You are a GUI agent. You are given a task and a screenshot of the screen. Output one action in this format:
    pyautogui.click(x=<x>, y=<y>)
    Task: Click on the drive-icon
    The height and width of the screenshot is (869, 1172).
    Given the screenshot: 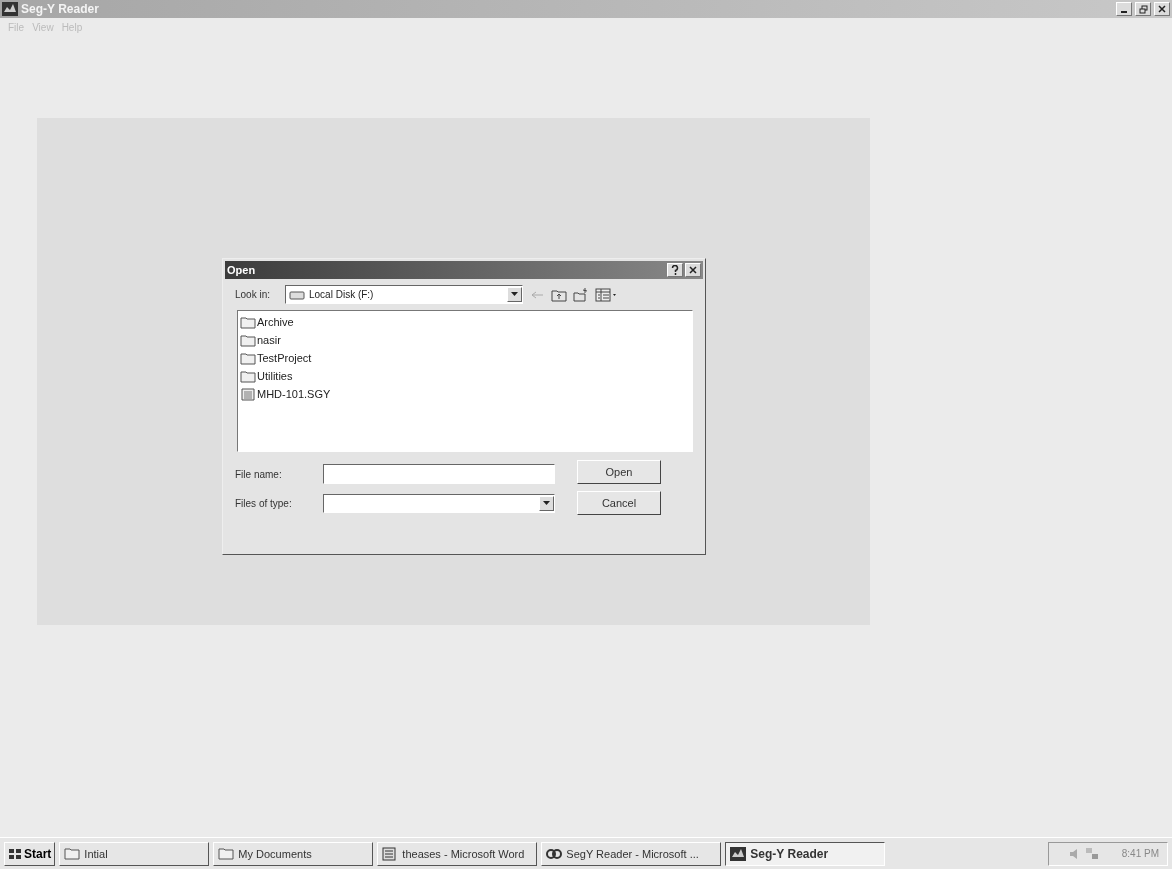 What is the action you would take?
    pyautogui.click(x=297, y=294)
    